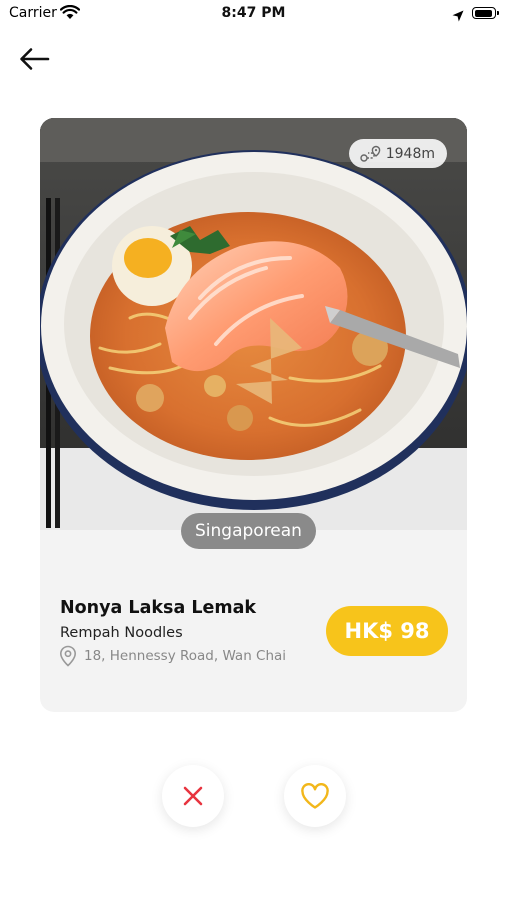  Describe the element at coordinates (248, 531) in the screenshot. I see `cuisine-tag: Singaporean` at that location.